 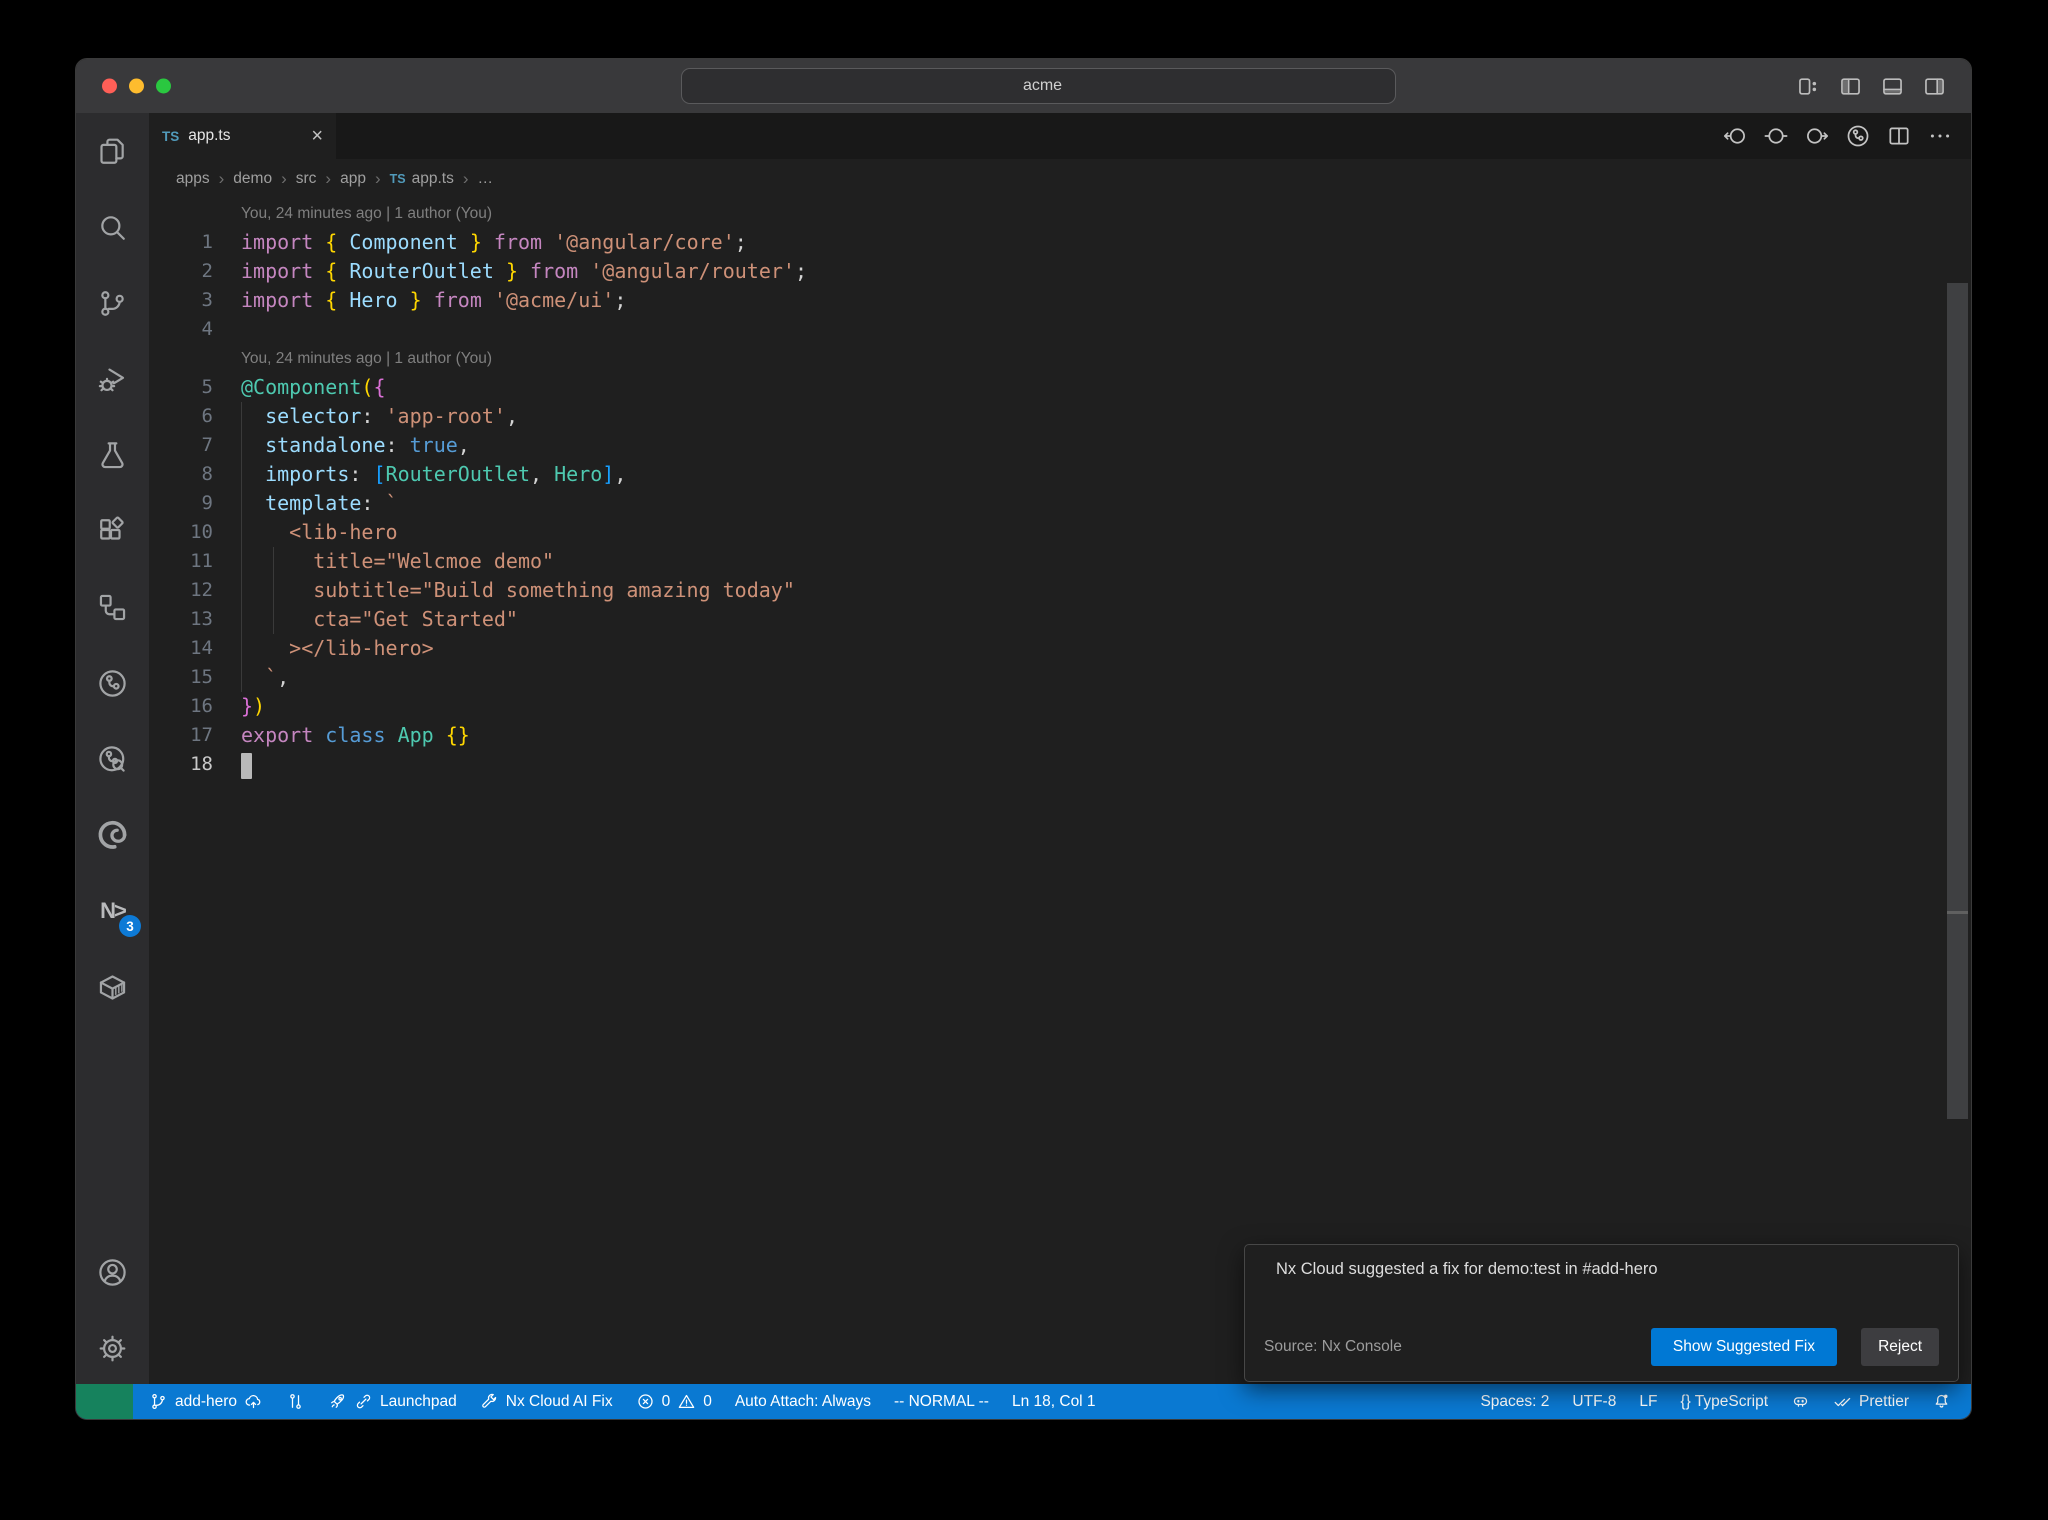 I want to click on status-item-formatter: Prettier, so click(x=1871, y=1401).